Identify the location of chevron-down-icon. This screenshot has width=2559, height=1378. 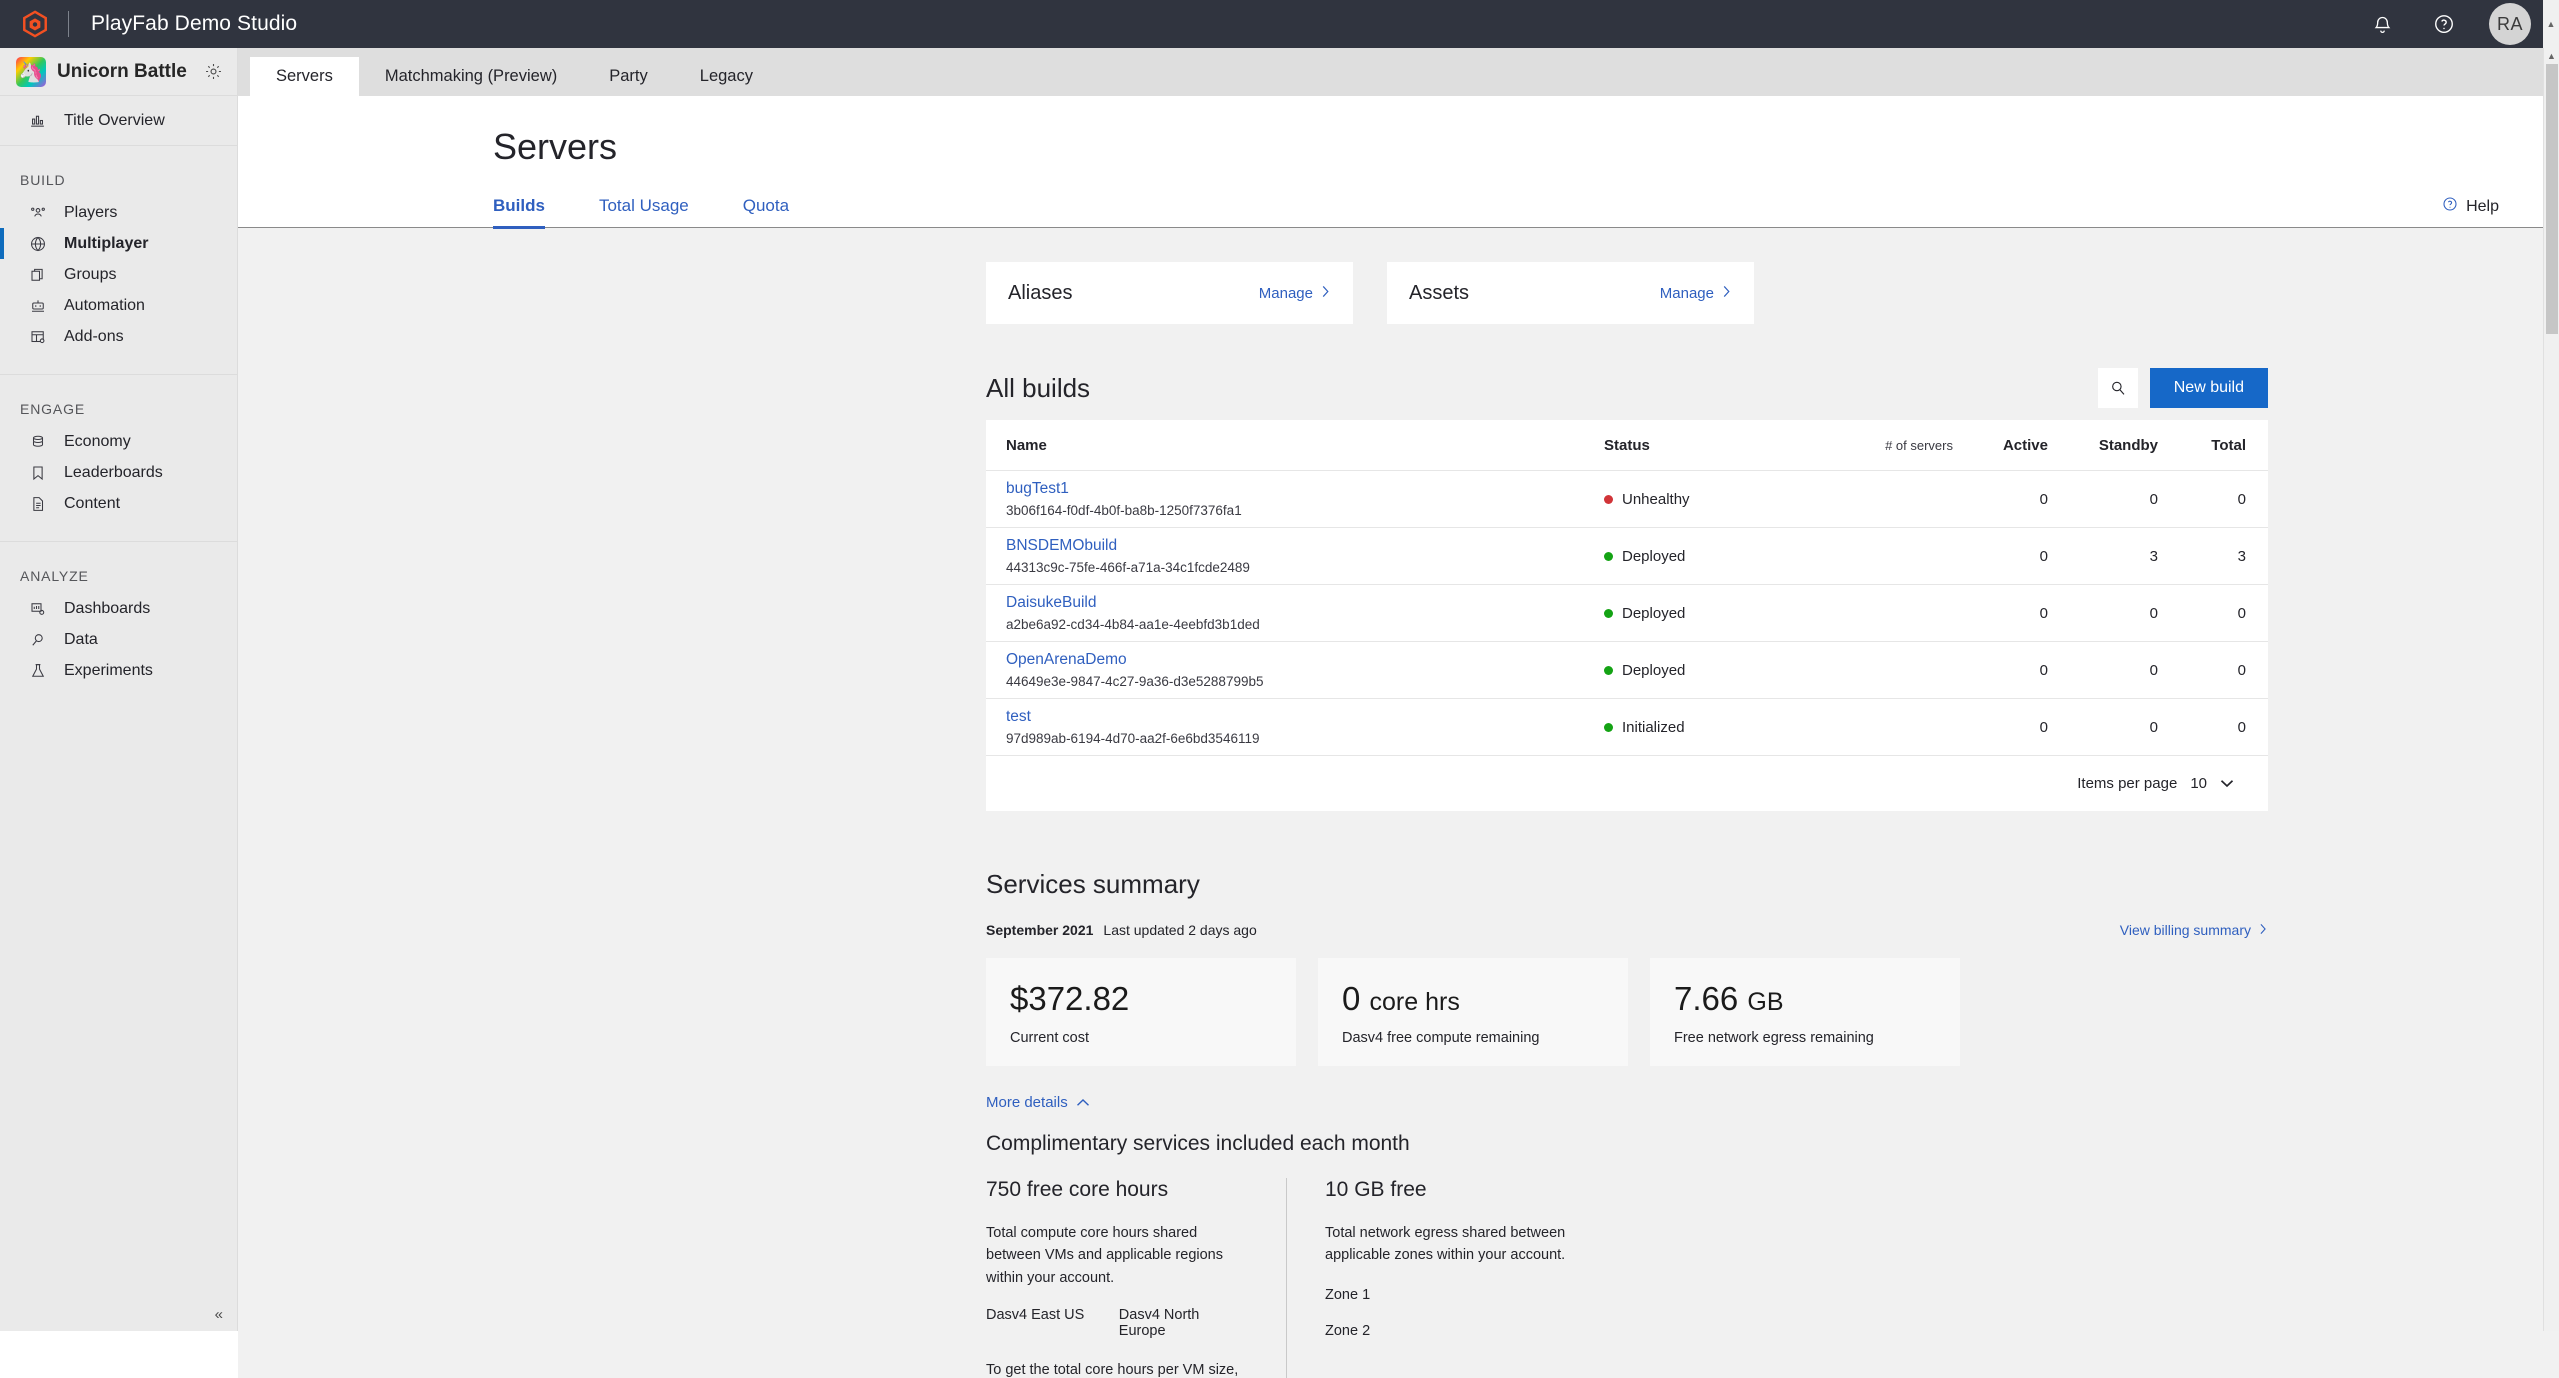
(2227, 783).